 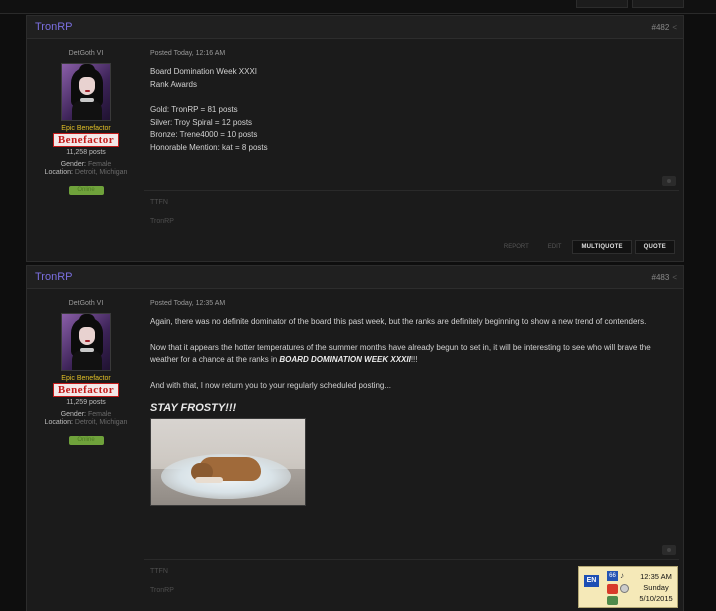 I want to click on message-line: Board Domination Week XXXI, so click(x=204, y=71).